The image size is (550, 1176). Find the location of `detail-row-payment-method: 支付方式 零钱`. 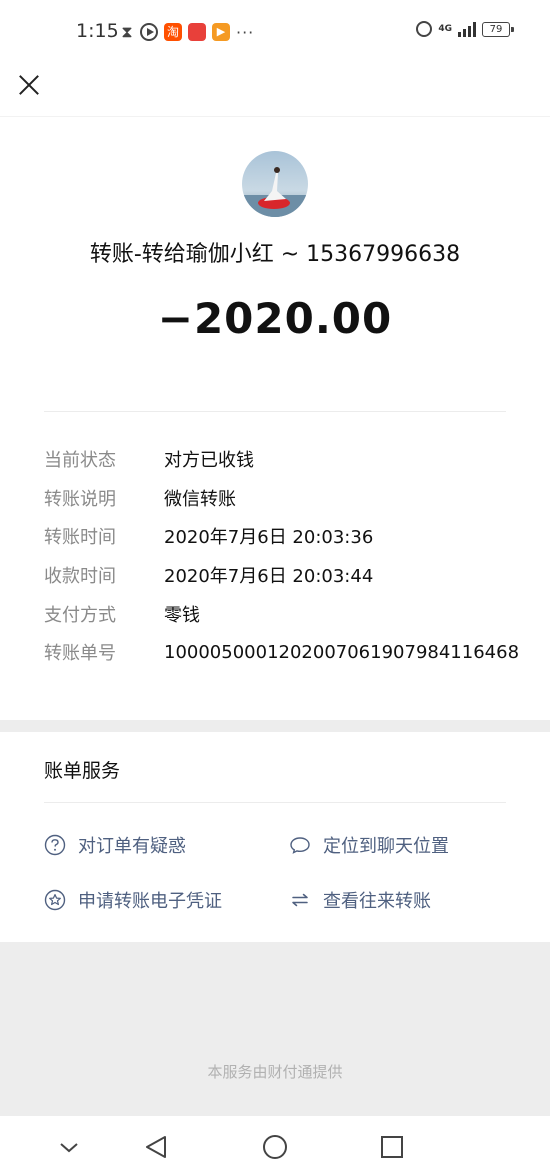

detail-row-payment-method: 支付方式 零钱 is located at coordinates (284, 613).